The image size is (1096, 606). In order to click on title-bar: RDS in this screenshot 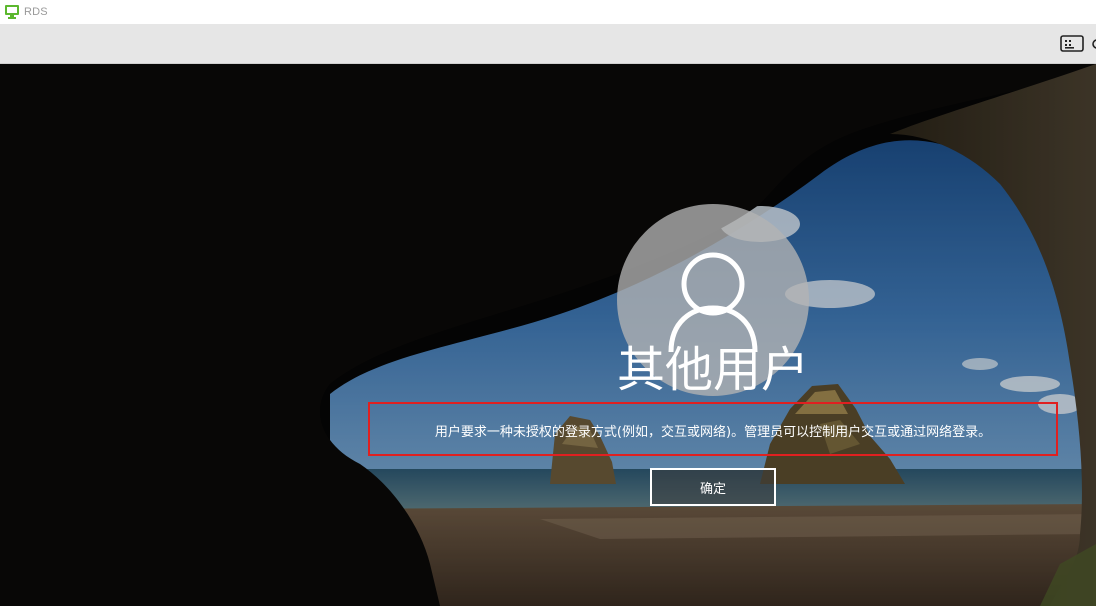, I will do `click(548, 12)`.